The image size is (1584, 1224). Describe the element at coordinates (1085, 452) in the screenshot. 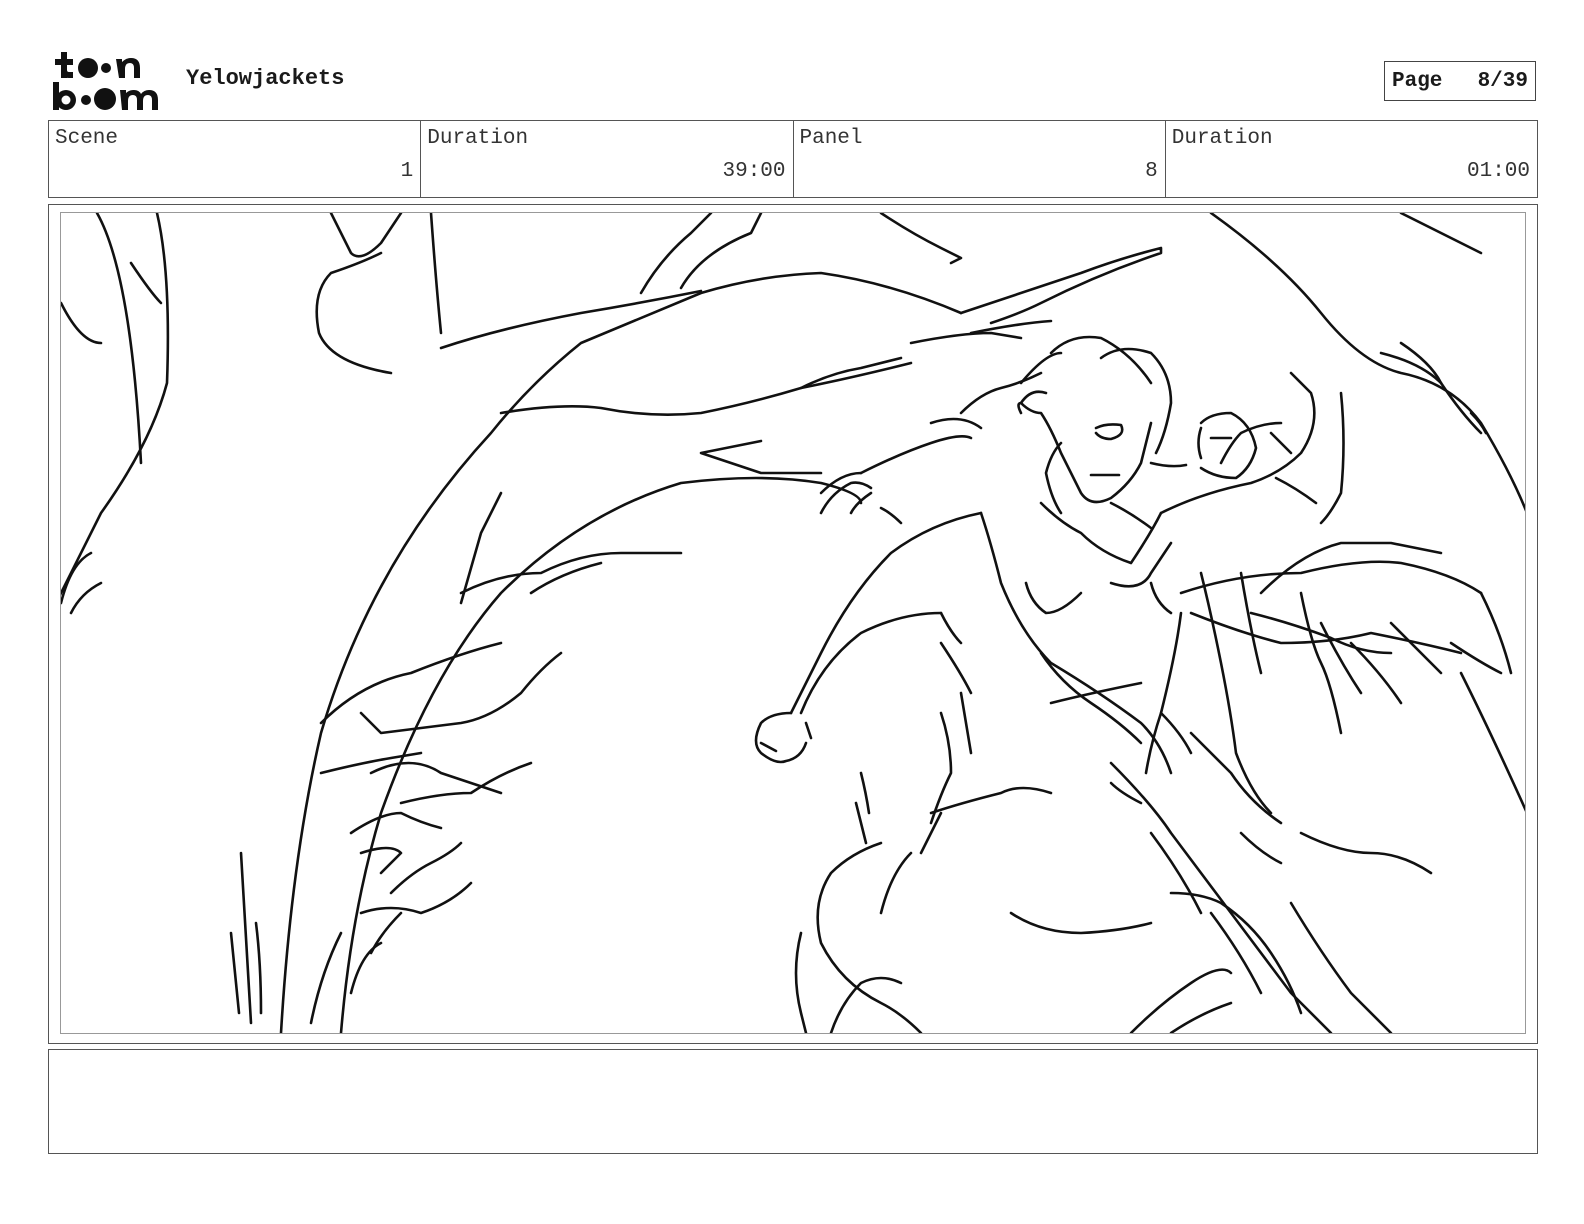

I see `character-face` at that location.